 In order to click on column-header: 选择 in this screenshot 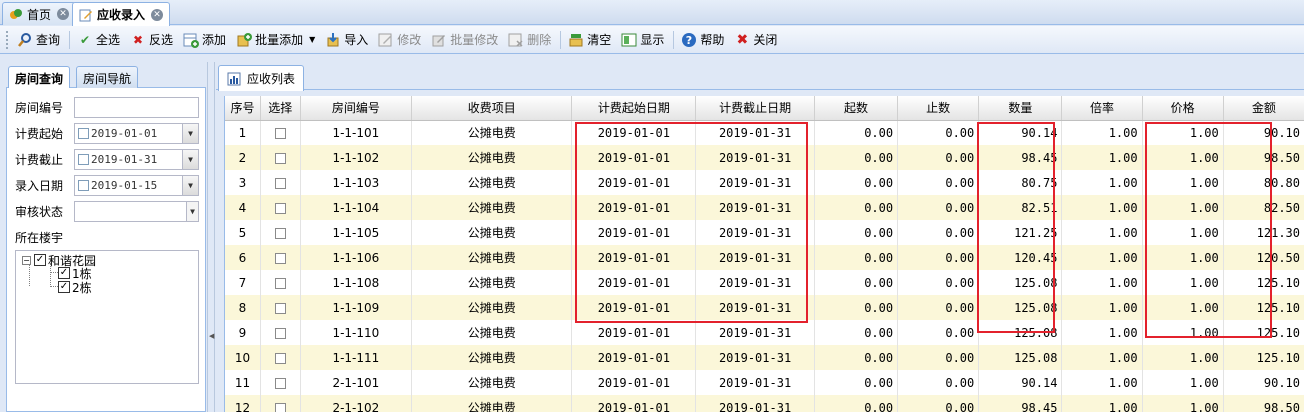, I will do `click(280, 108)`.